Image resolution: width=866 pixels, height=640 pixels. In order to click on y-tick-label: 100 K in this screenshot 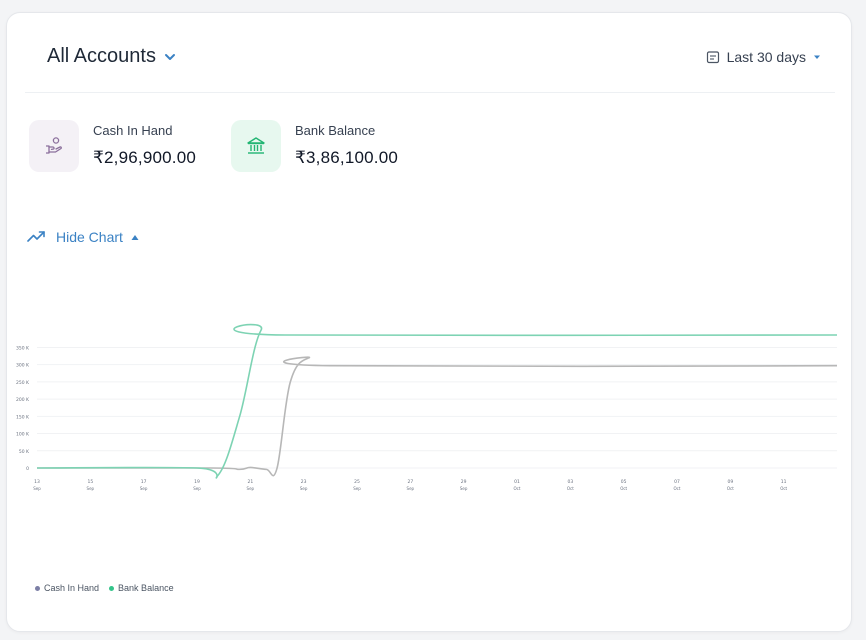, I will do `click(23, 435)`.